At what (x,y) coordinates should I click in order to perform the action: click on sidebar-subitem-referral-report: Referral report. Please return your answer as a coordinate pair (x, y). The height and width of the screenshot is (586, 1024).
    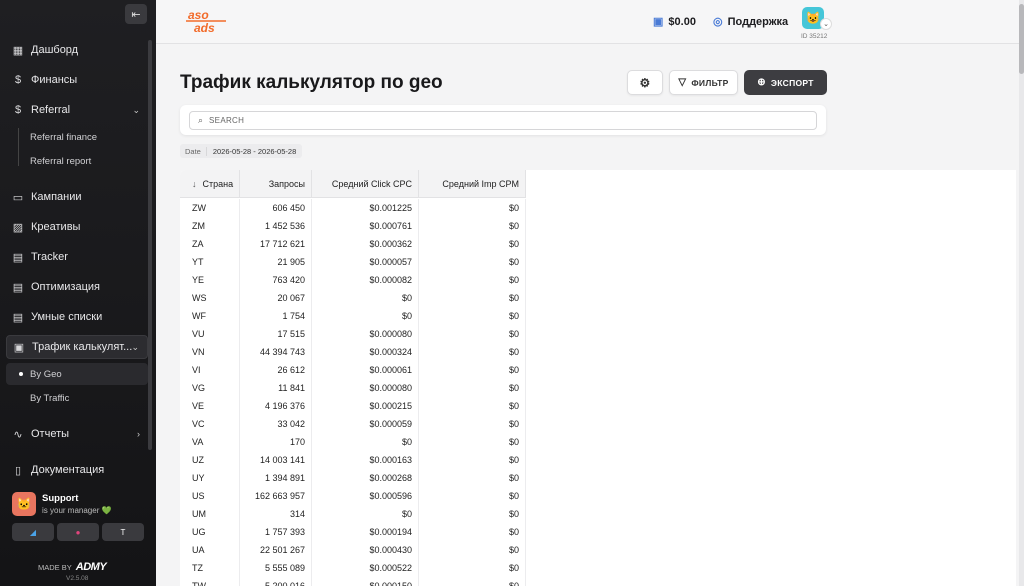
    Looking at the image, I should click on (77, 161).